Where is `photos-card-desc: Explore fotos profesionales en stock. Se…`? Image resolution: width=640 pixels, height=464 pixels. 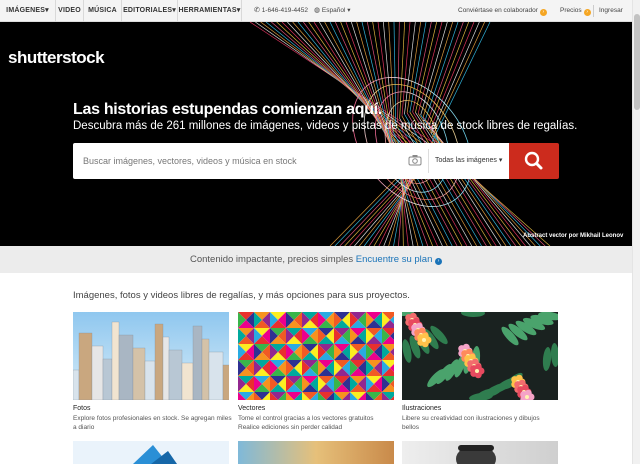
photos-card-desc: Explore fotos profesionales en stock. Se… is located at coordinates (152, 423).